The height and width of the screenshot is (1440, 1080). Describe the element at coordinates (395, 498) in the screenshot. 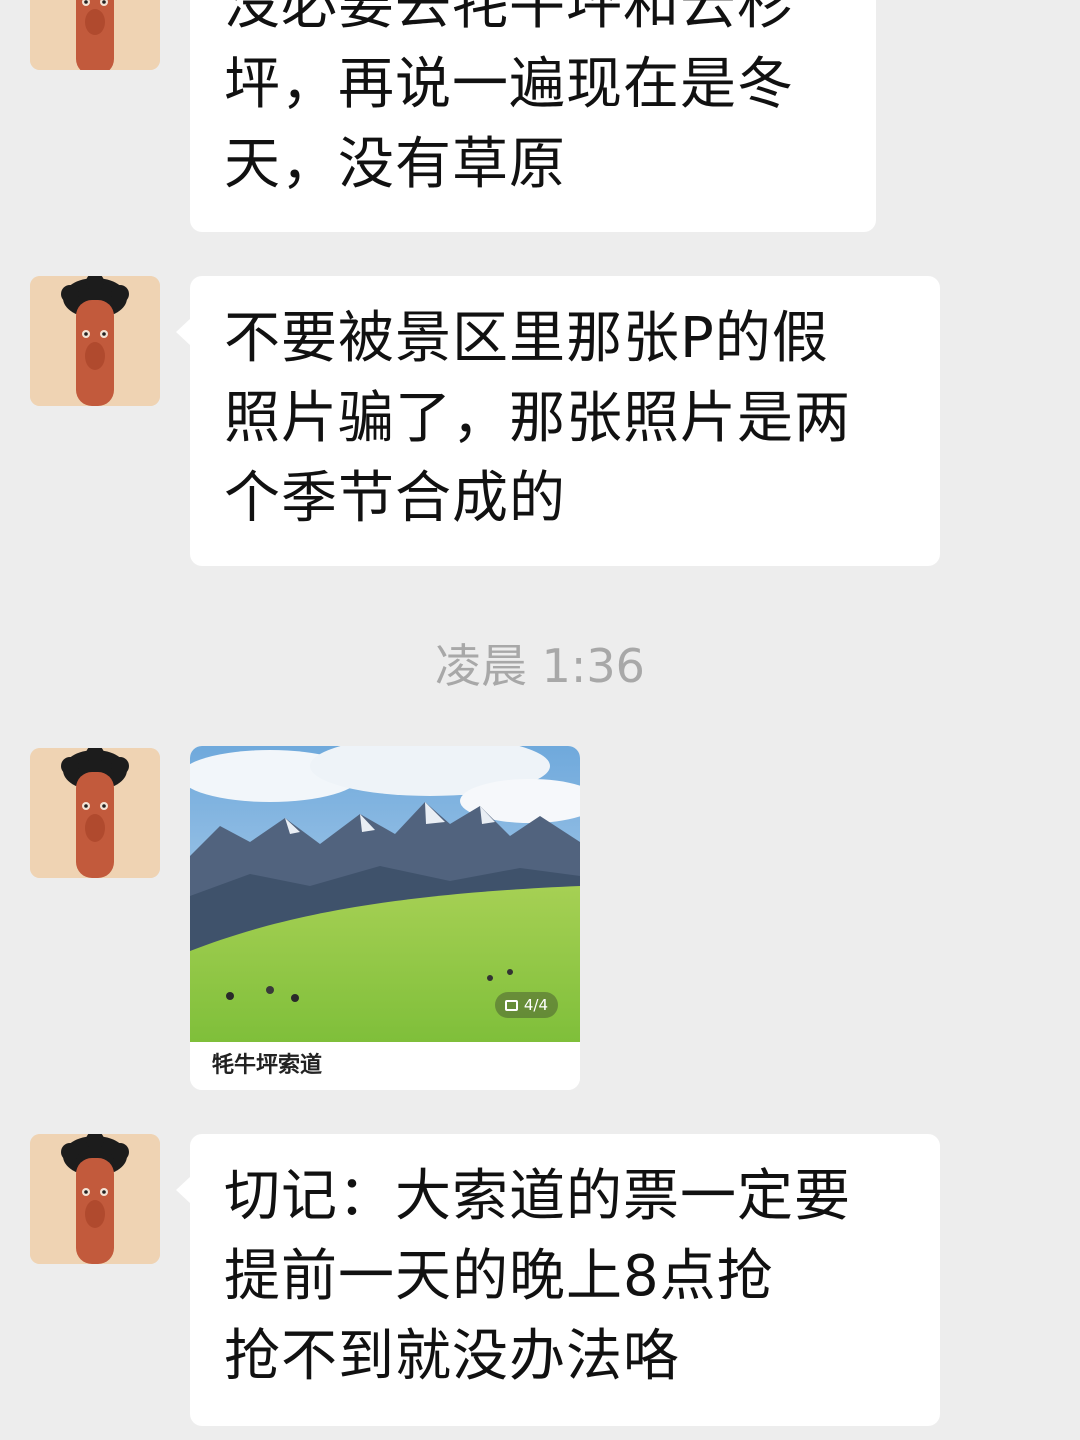

I see `message-line: 个季节合成的` at that location.